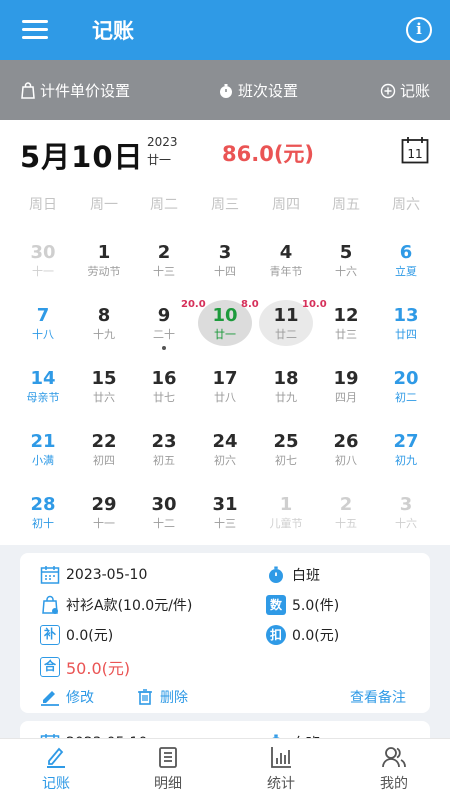  What do you see at coordinates (346, 504) in the screenshot?
I see `day-number: 2` at bounding box center [346, 504].